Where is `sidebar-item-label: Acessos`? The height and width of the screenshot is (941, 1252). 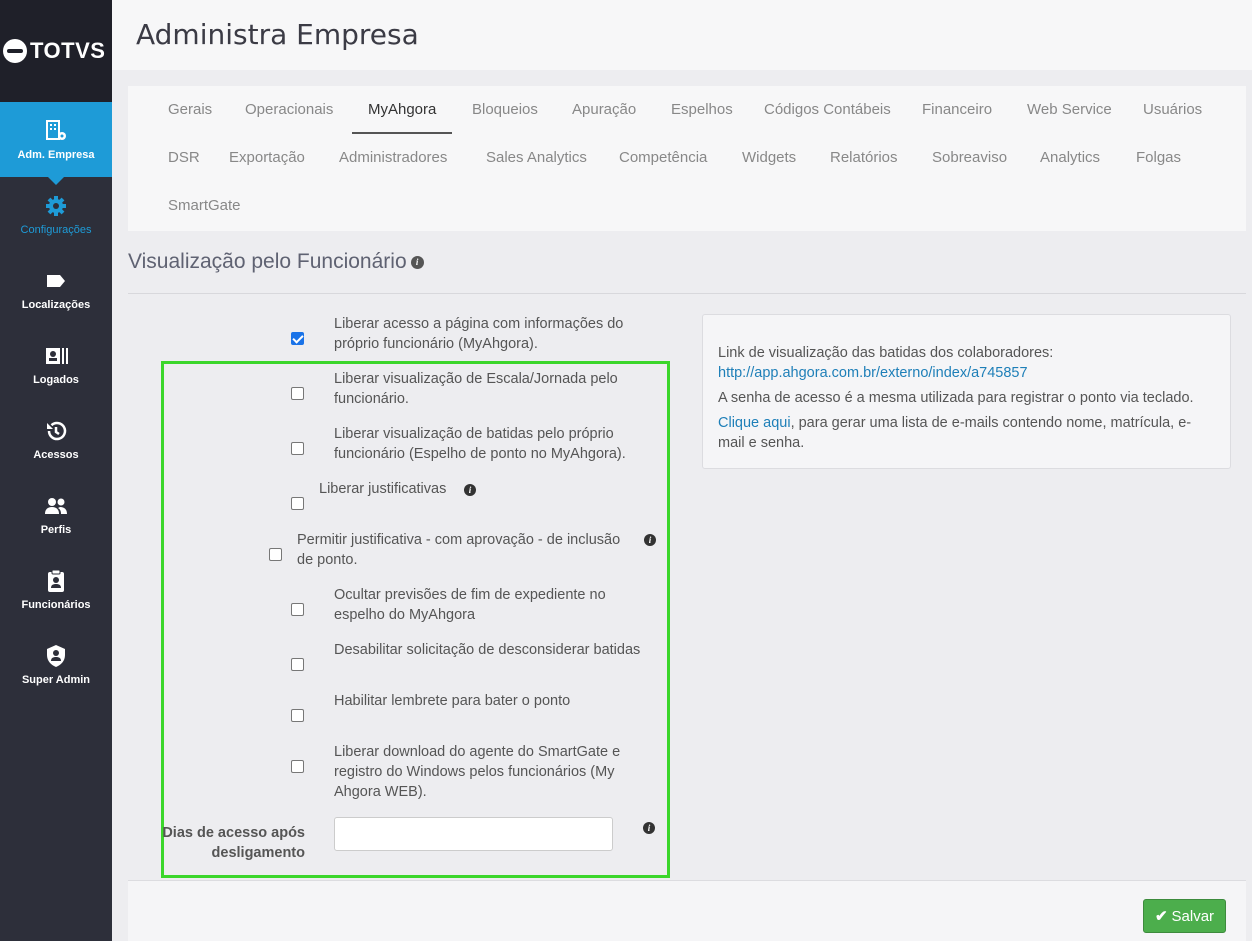 sidebar-item-label: Acessos is located at coordinates (56, 454).